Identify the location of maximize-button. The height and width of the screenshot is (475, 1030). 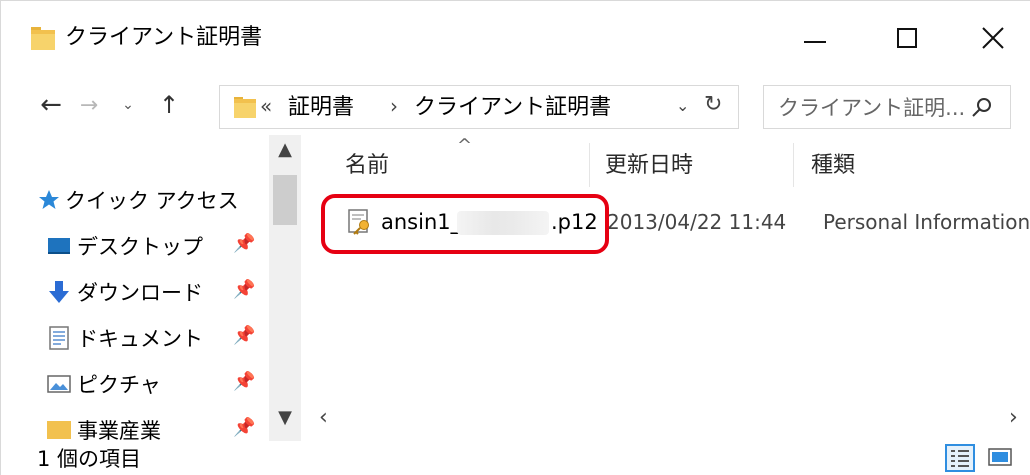
(907, 38).